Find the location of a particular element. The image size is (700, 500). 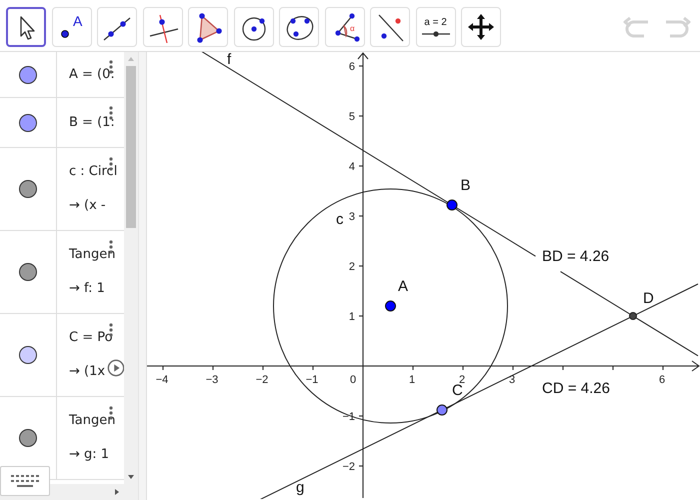

keyboard-button is located at coordinates (25, 481).